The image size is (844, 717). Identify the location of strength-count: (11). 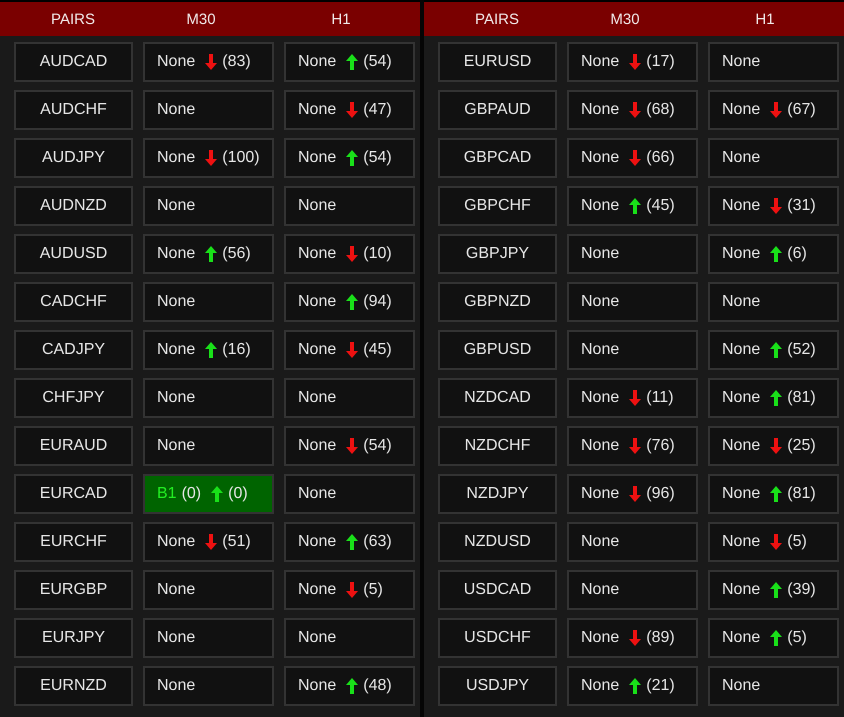
(660, 398).